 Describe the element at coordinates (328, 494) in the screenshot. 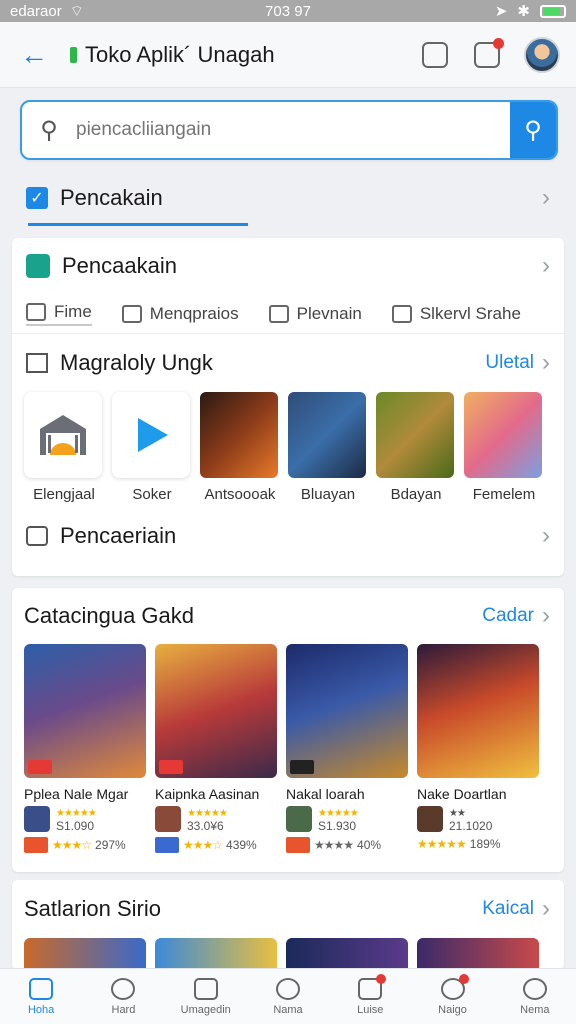

I see `app-name: Bluayan` at that location.